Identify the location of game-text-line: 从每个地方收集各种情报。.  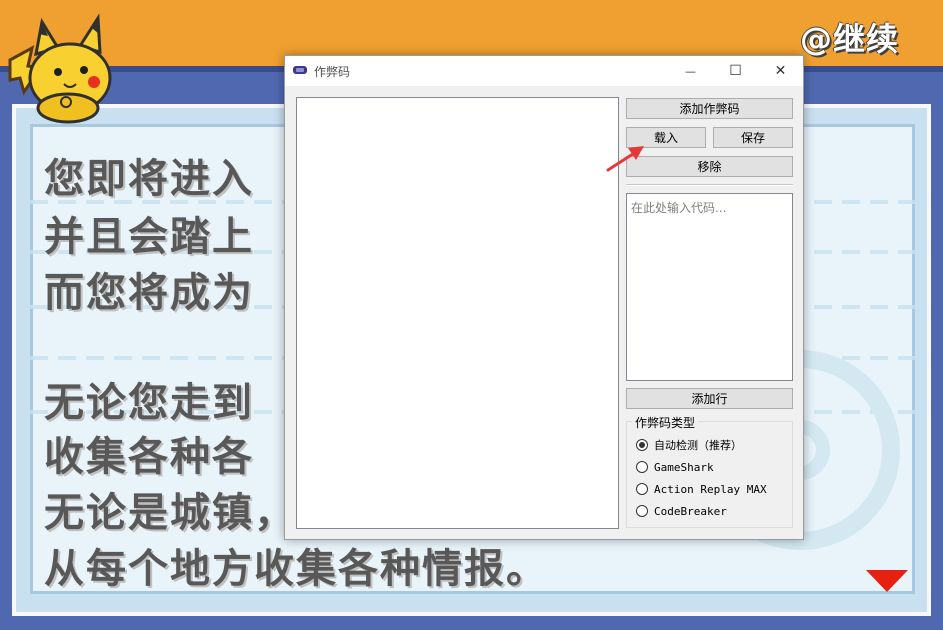
(296, 569).